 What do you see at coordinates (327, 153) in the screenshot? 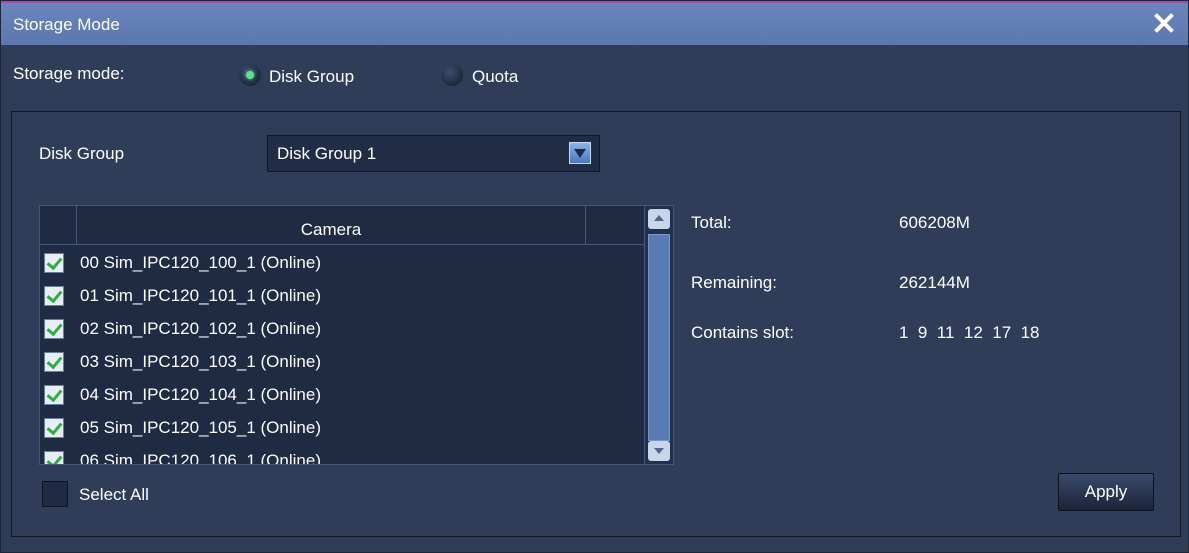
I see `disk-group-selected-value: Disk Group 1` at bounding box center [327, 153].